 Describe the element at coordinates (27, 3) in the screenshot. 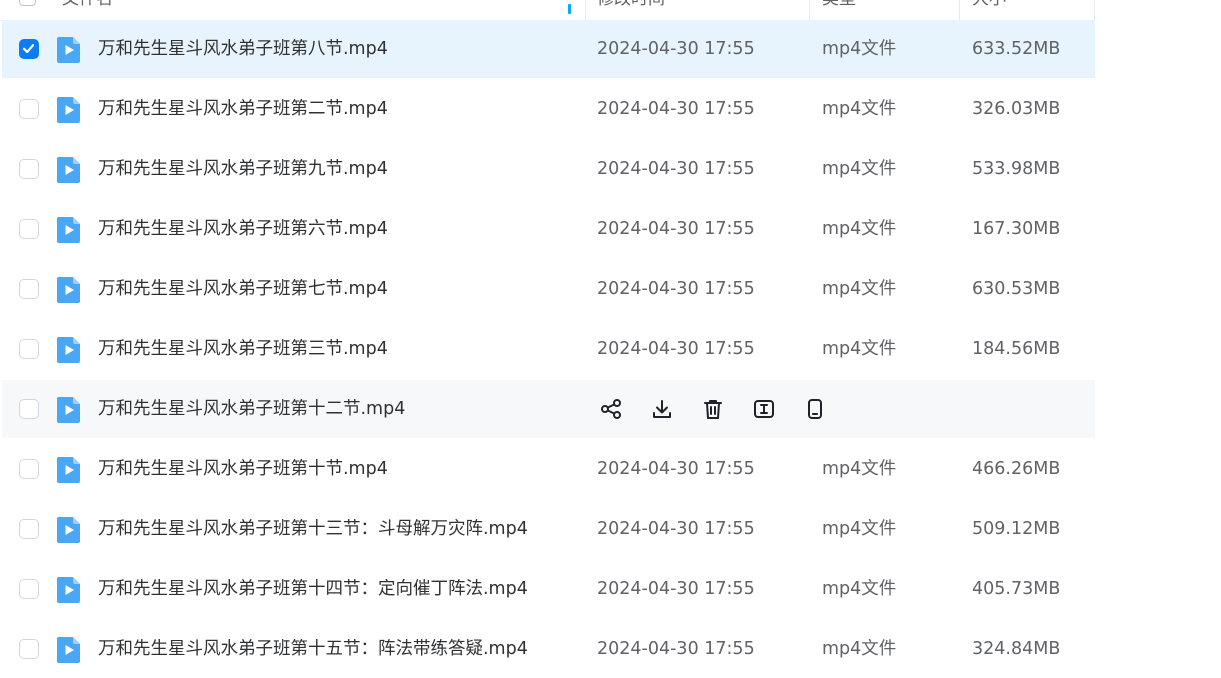

I see `select-all-checkbox` at that location.